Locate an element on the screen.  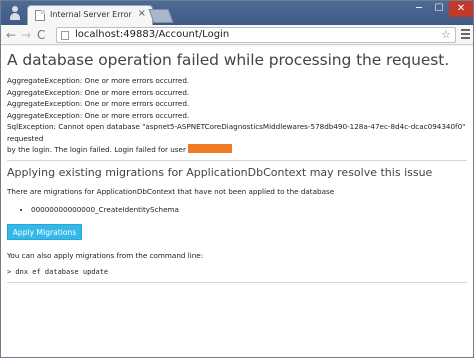
user-profile-icon is located at coordinates (15, 13).